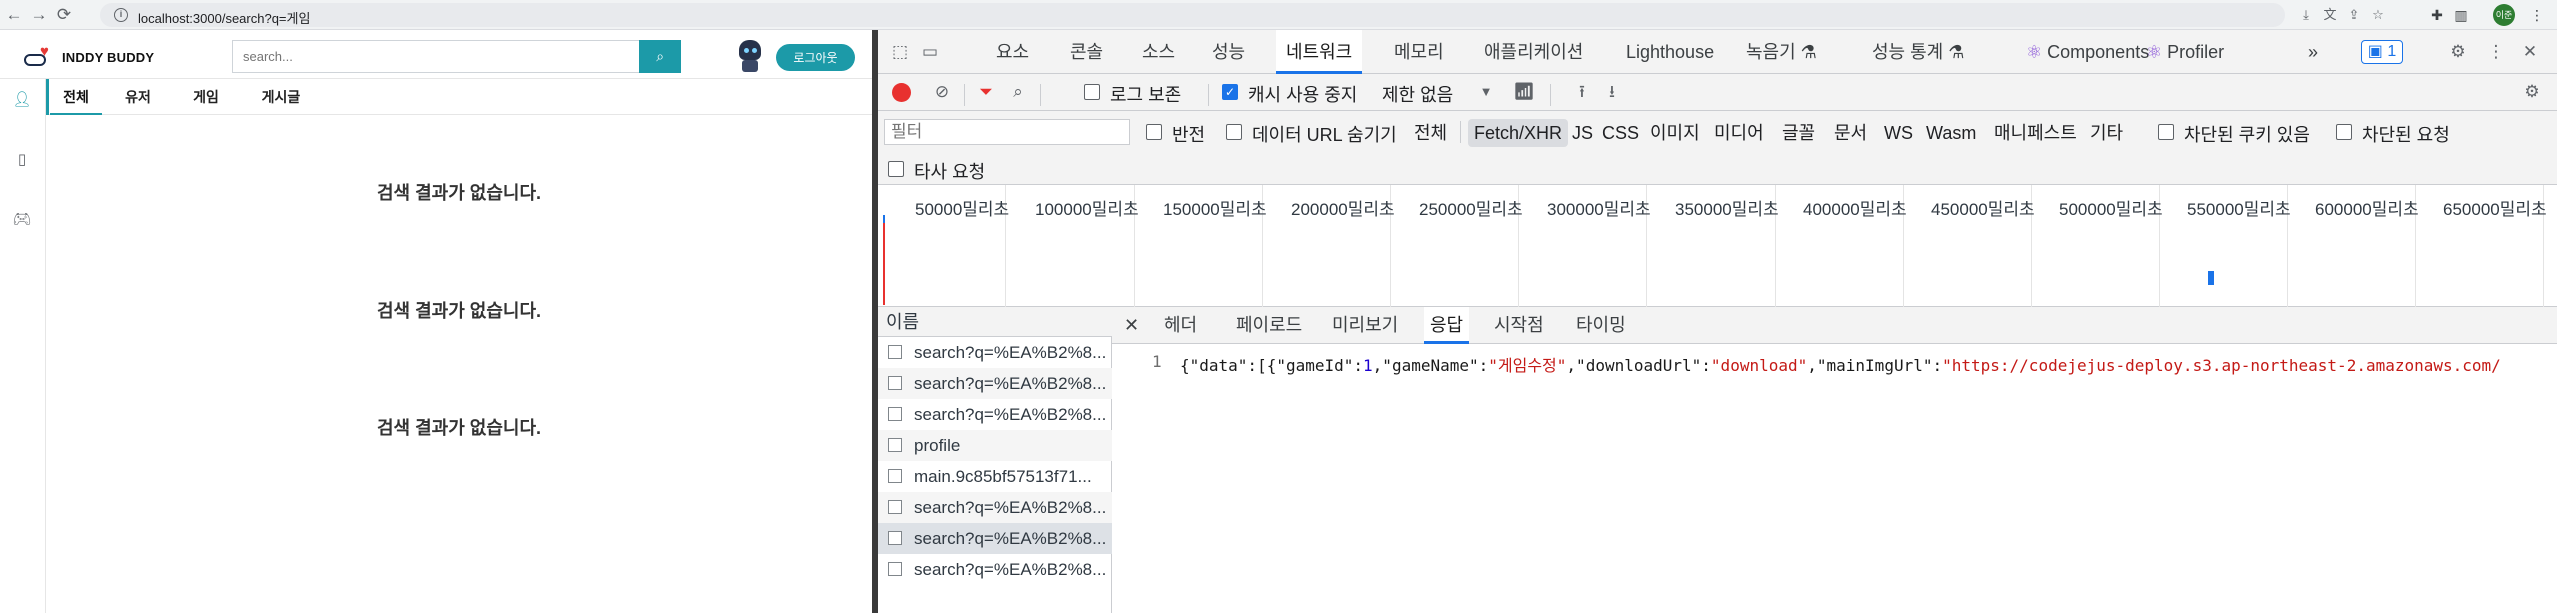 This screenshot has width=2557, height=613. What do you see at coordinates (1670, 52) in the screenshot?
I see `tab-lighthouse: Lighthouse` at bounding box center [1670, 52].